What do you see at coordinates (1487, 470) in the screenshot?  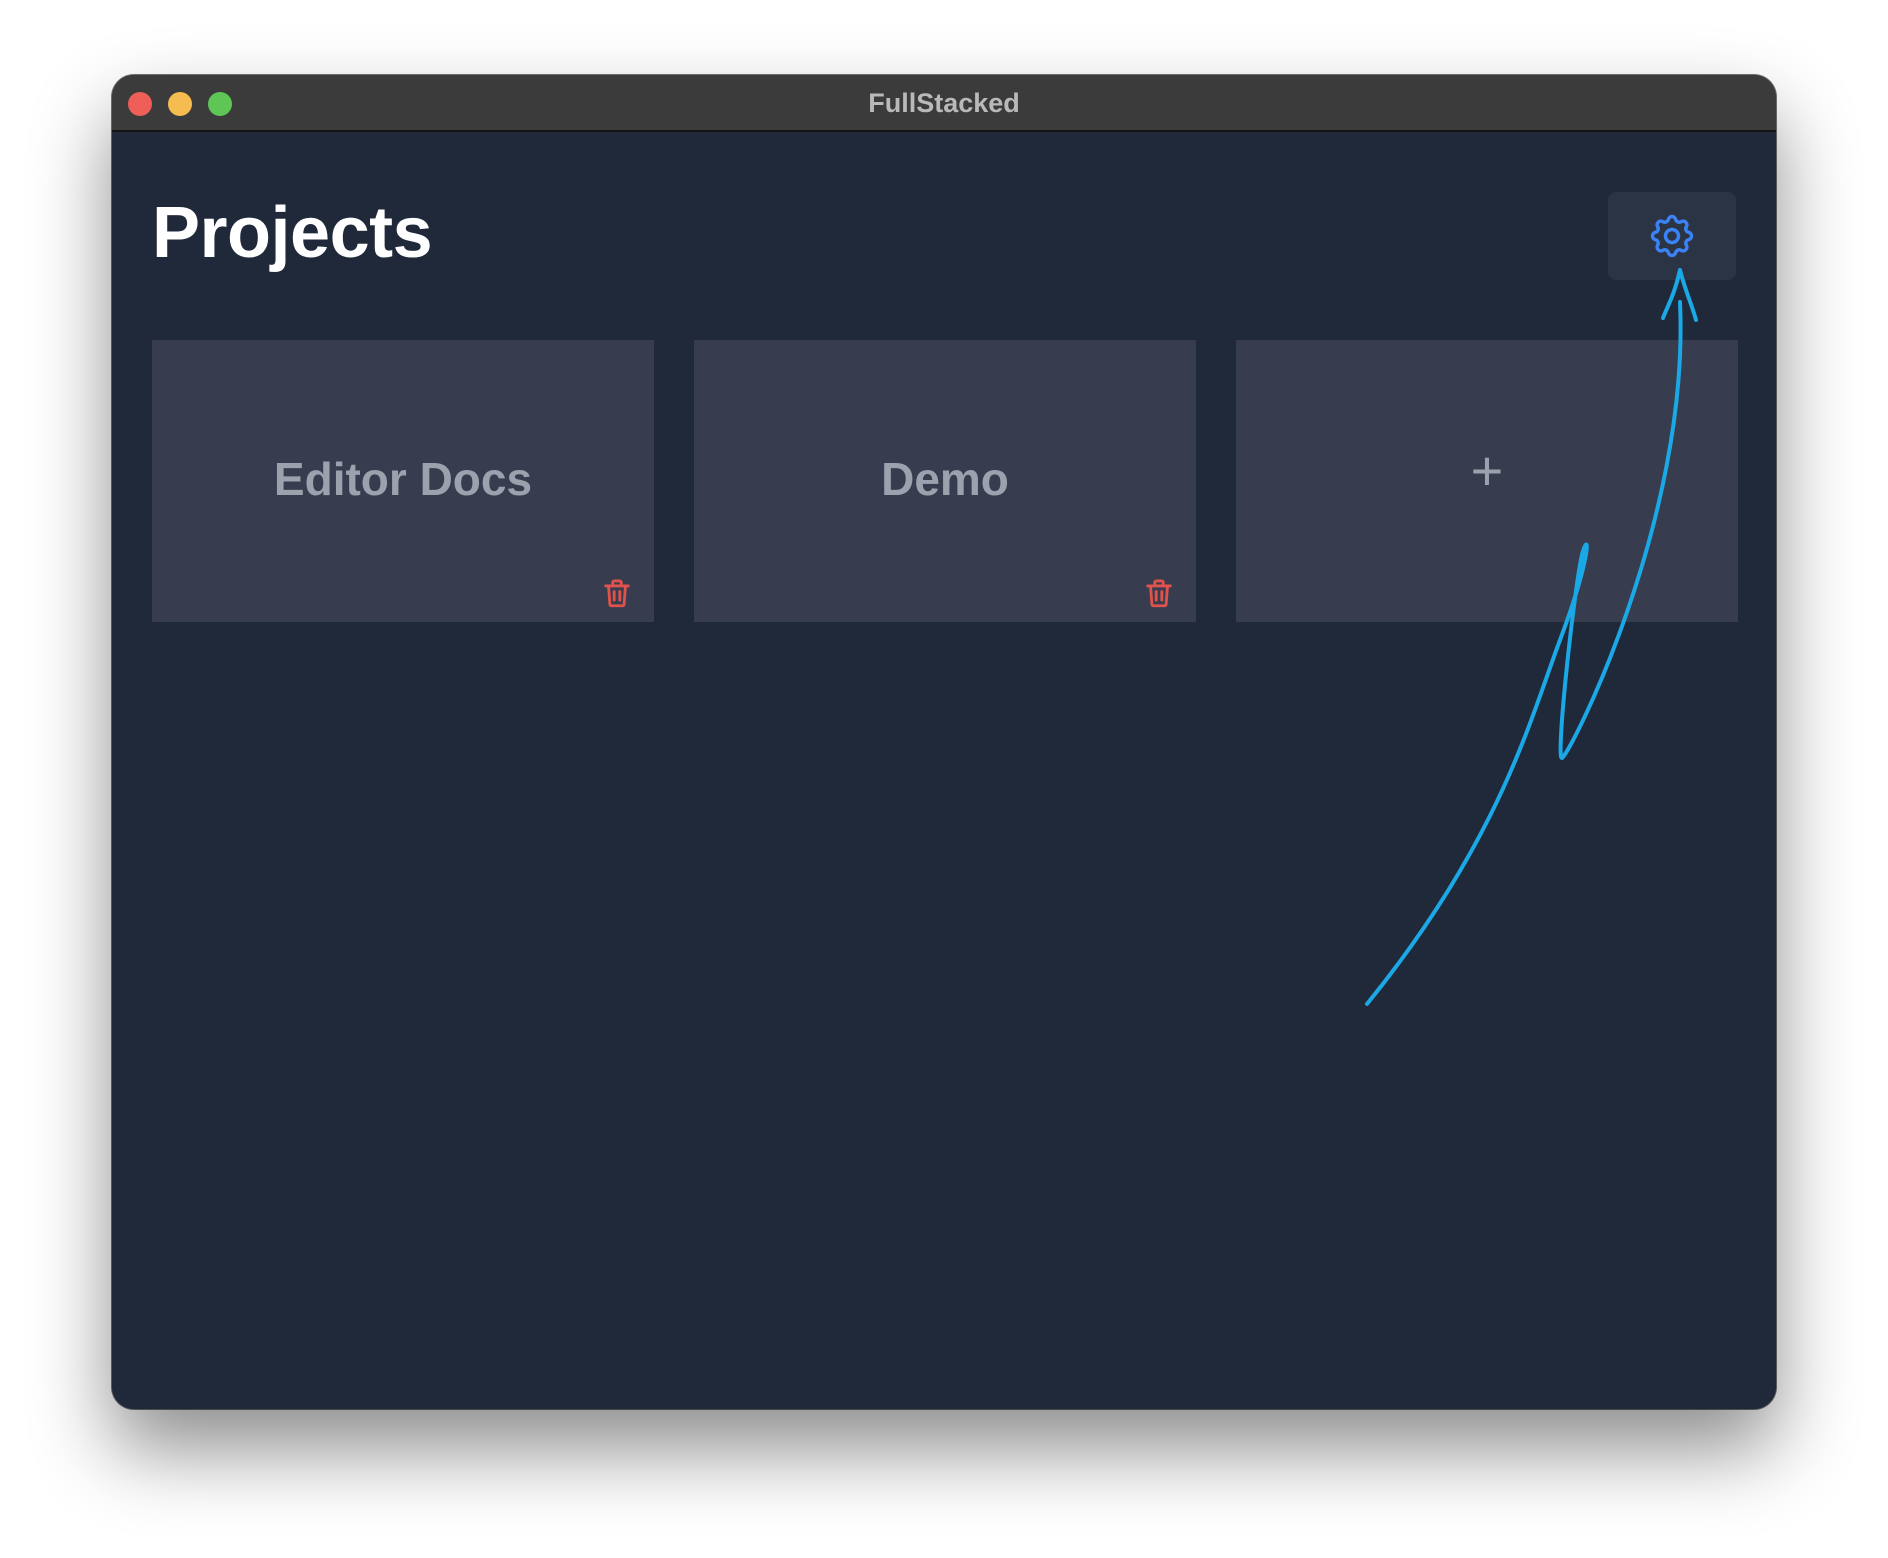 I see `plus-icon: +` at bounding box center [1487, 470].